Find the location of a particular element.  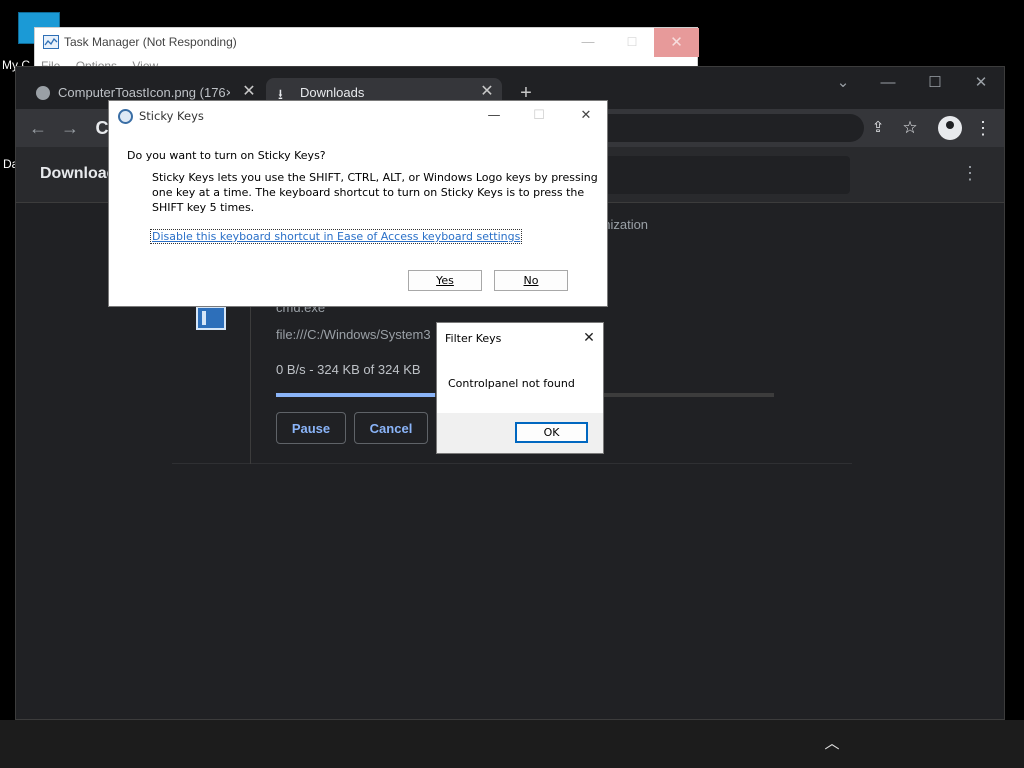

divider is located at coordinates (250, 380).